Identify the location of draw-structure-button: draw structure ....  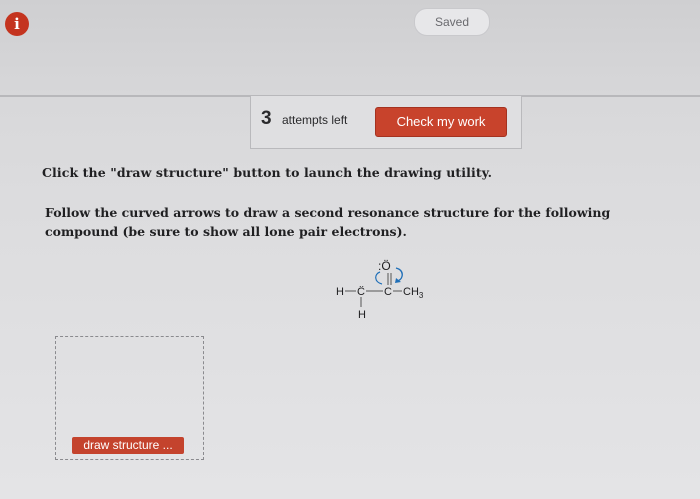
(128, 445).